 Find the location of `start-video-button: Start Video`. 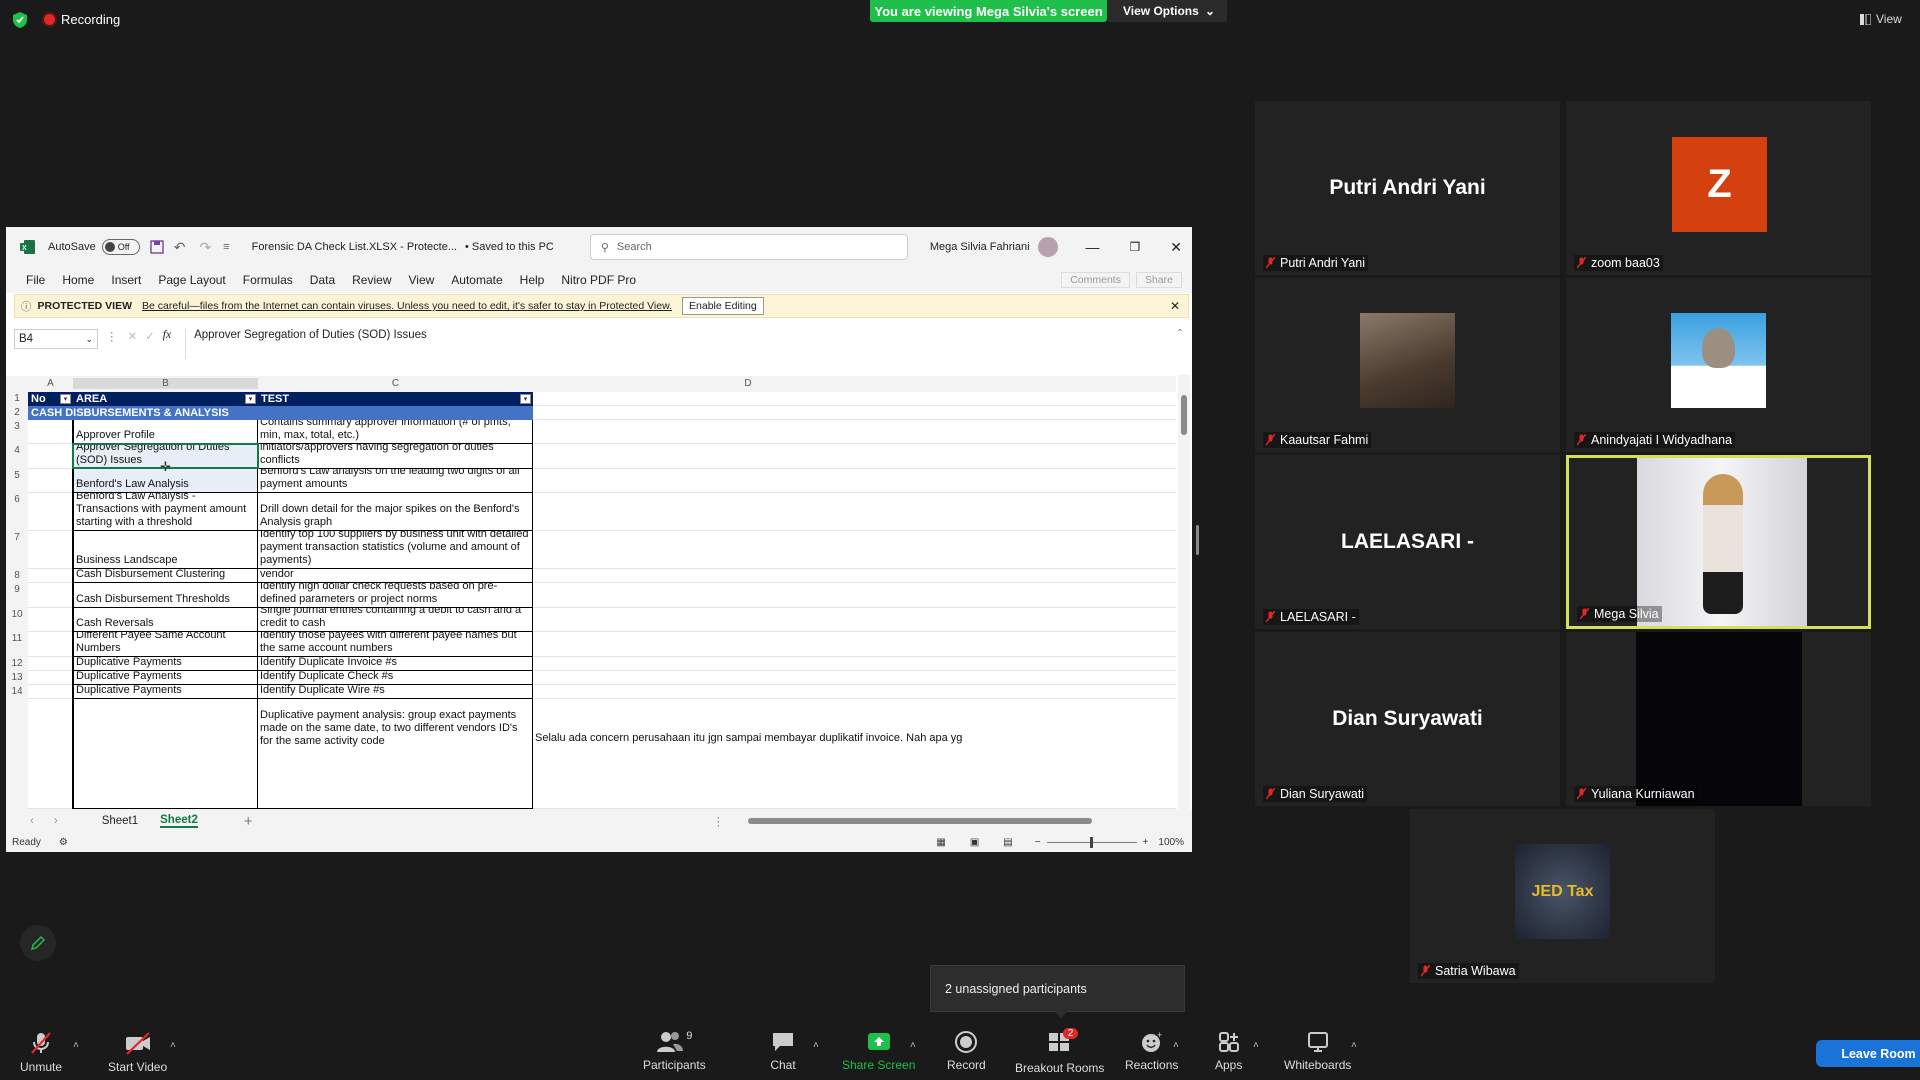

start-video-button: Start Video is located at coordinates (137, 1052).